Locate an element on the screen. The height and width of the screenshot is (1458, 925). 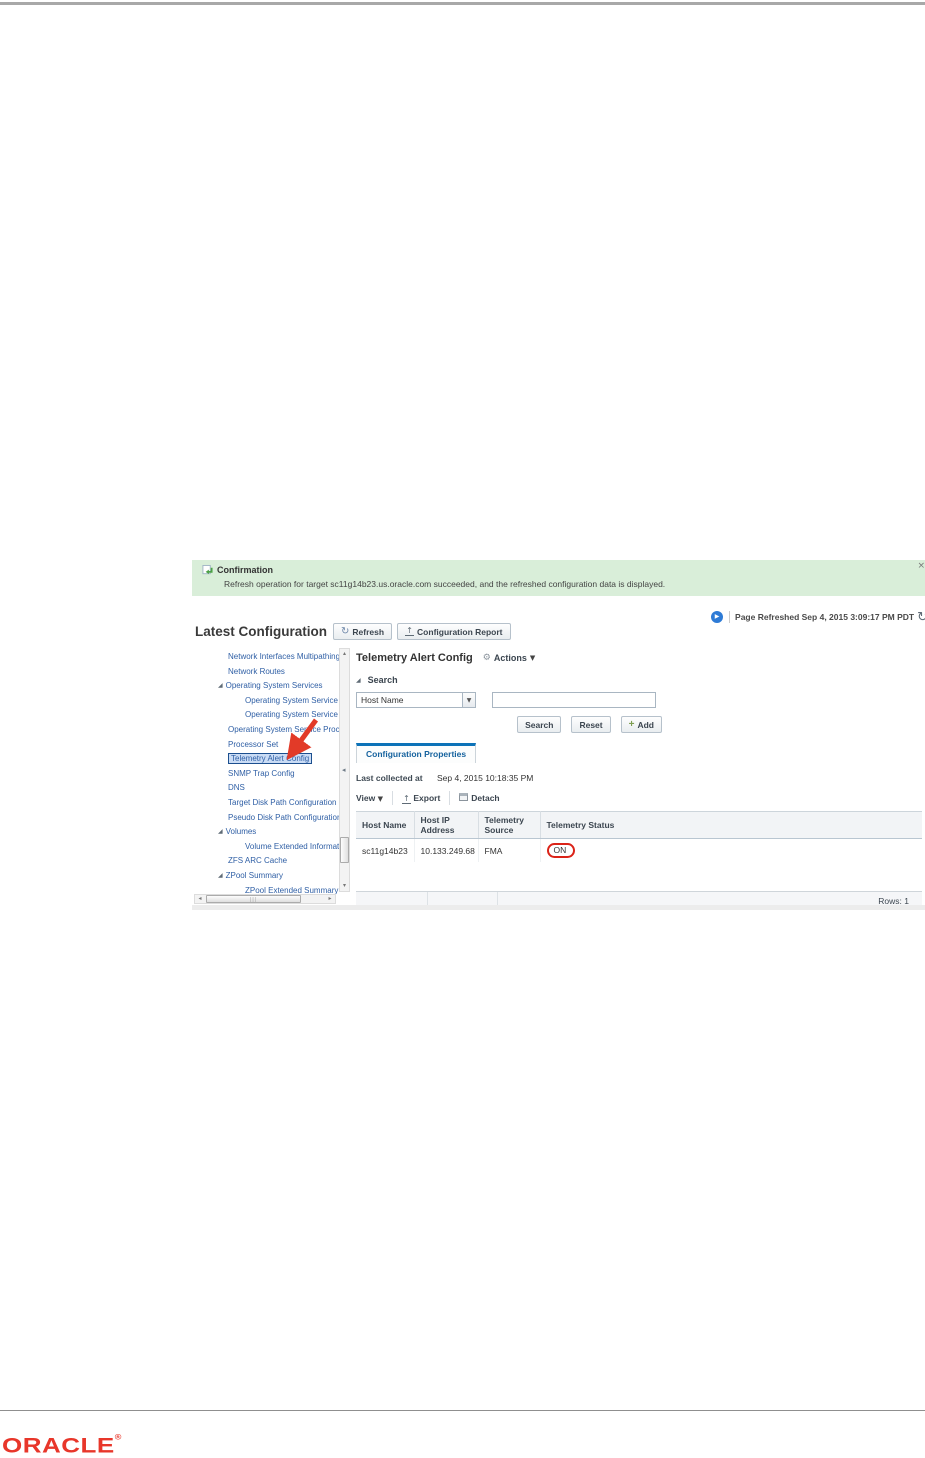
reset-button: Reset is located at coordinates (591, 724).